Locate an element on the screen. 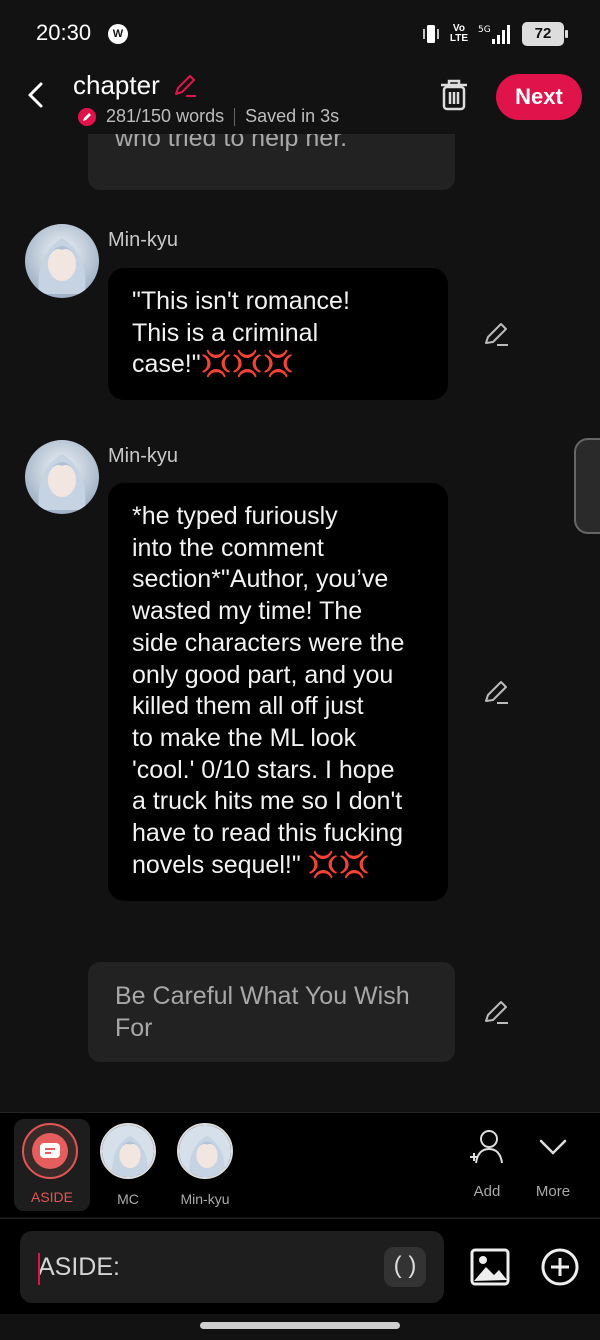 The width and height of the screenshot is (600, 1340). system-icons: Vo LTE 5G 72 is located at coordinates (495, 34).